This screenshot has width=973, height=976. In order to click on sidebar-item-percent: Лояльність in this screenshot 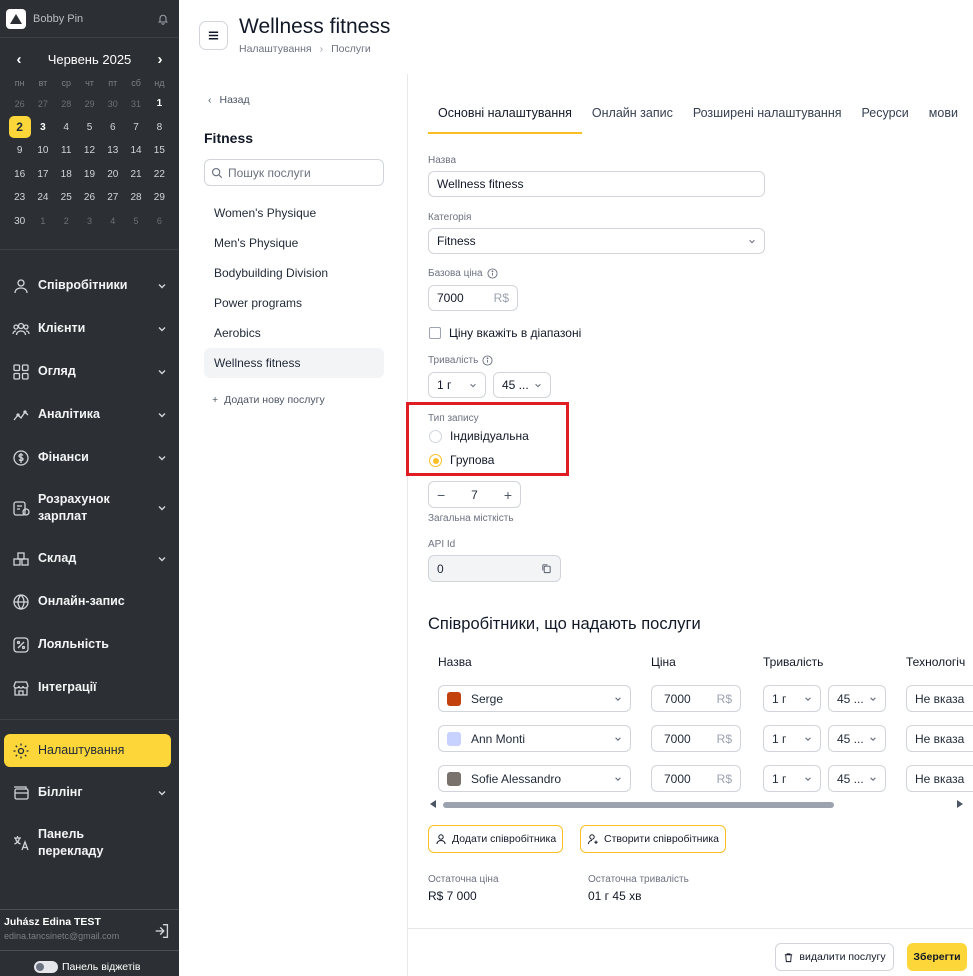, I will do `click(89, 644)`.